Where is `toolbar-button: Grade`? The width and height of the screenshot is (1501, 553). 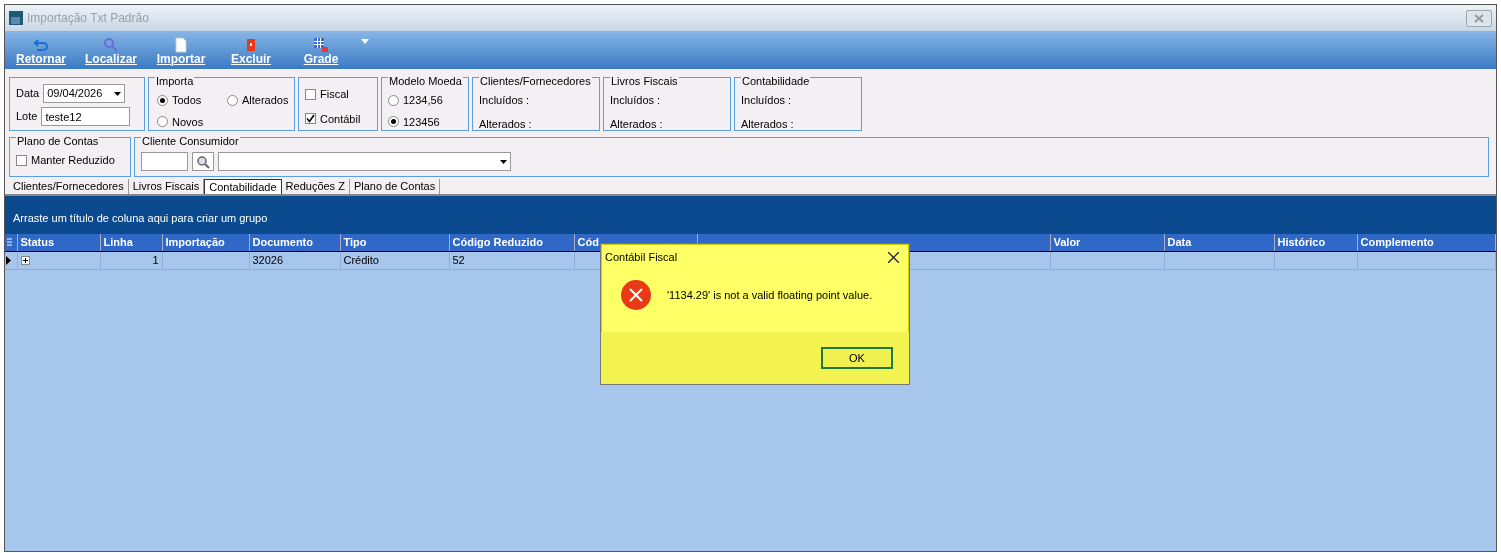 toolbar-button: Grade is located at coordinates (324, 51).